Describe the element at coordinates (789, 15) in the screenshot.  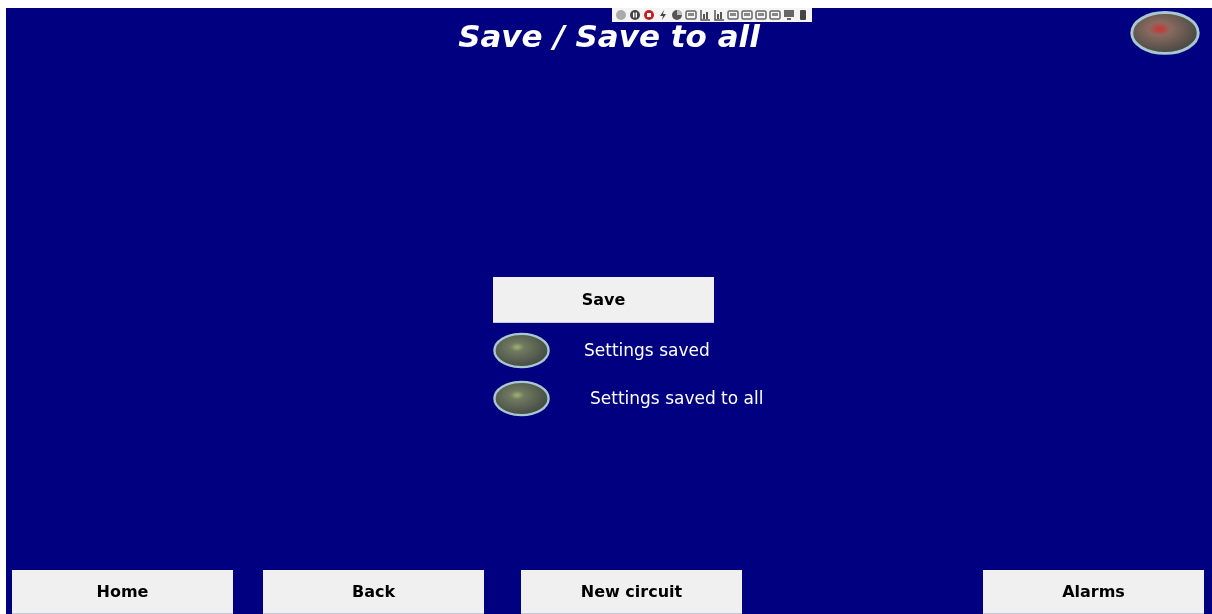
I see `monitor-icon` at that location.